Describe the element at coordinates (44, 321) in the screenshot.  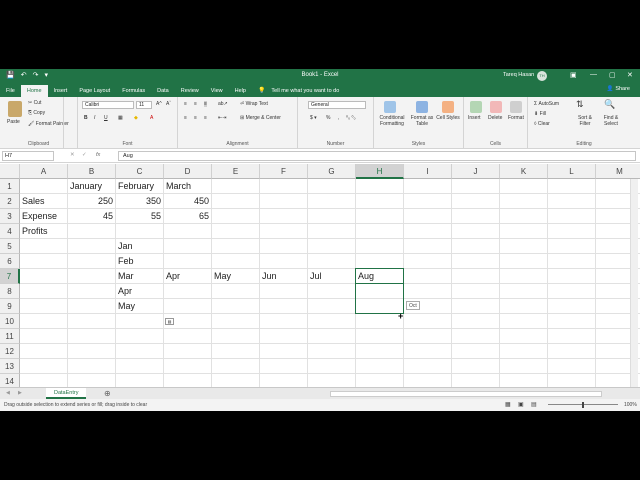
I see `cell-a10` at that location.